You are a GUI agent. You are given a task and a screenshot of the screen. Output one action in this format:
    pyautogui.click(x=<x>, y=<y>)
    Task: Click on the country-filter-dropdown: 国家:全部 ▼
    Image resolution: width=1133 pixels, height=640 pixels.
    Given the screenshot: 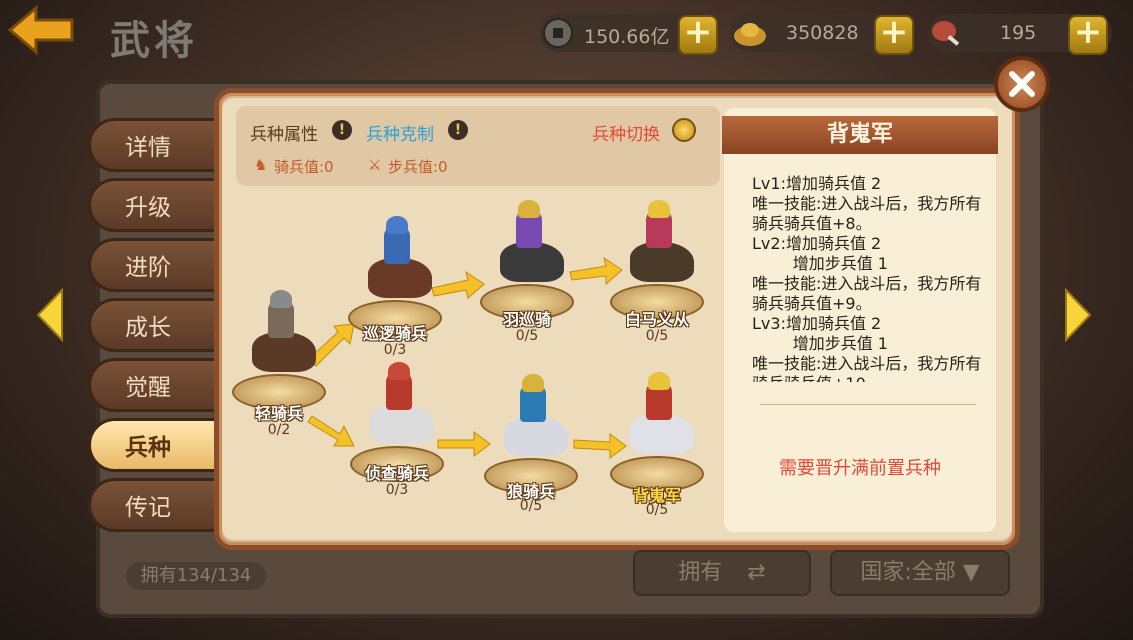 What is the action you would take?
    pyautogui.click(x=920, y=573)
    